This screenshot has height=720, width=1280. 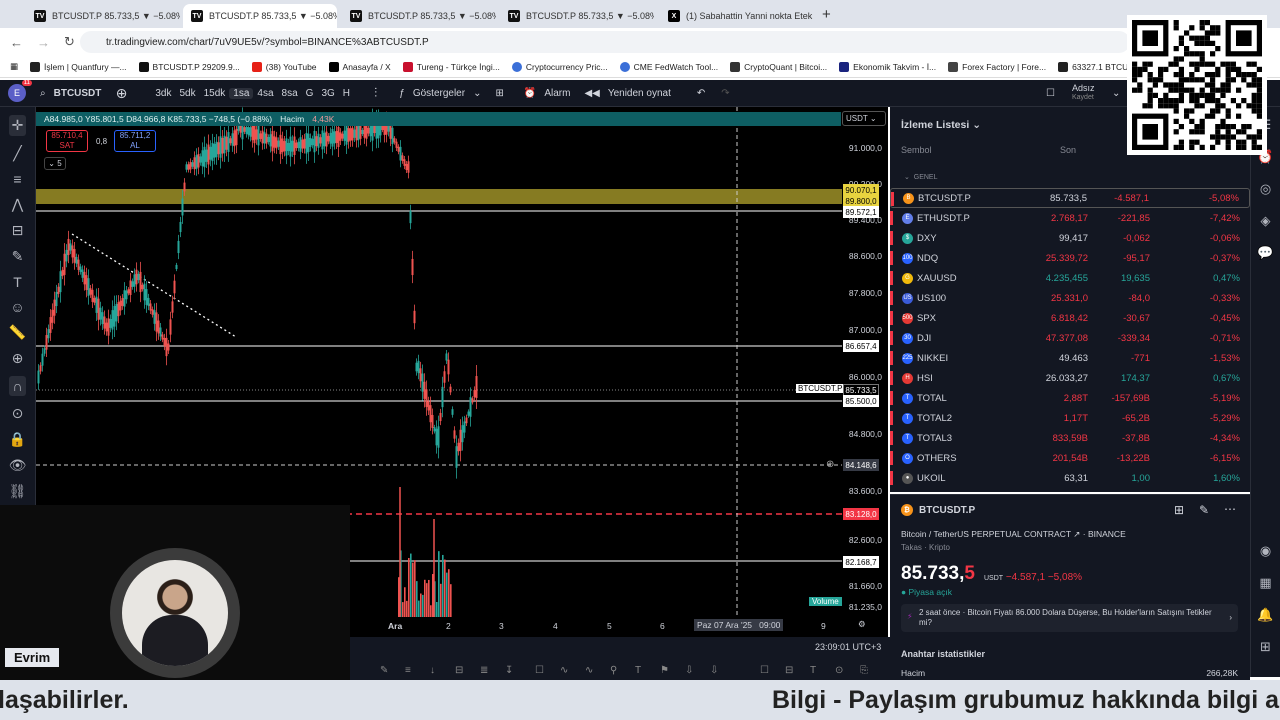 I want to click on watchlist-row: T TOTAL3 833,59B -37,8B -4,34%, so click(x=1070, y=438).